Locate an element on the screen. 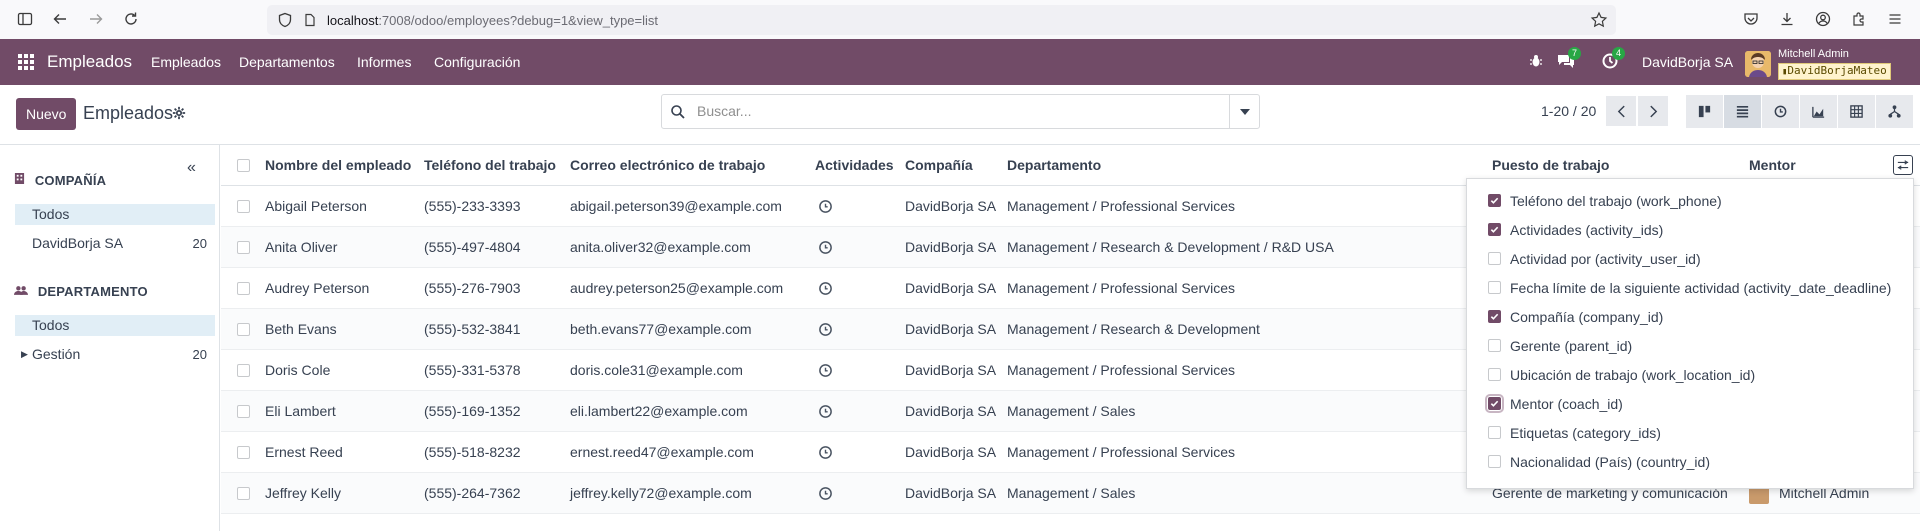 The image size is (1920, 531). menu-configuracion: Configuración is located at coordinates (477, 62).